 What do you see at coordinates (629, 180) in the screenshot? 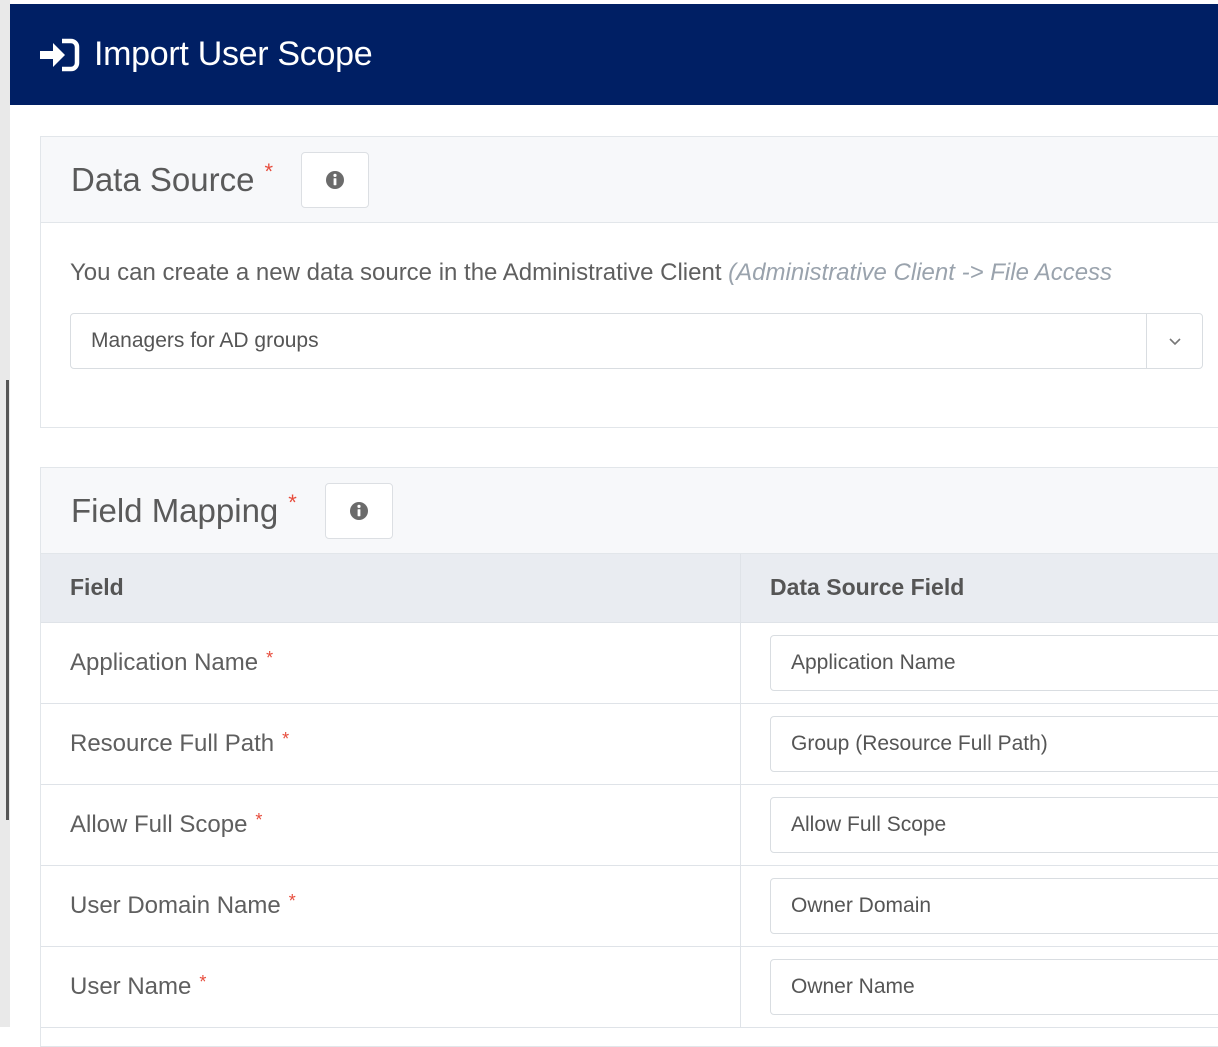
I see `data-source-header: Data Source *` at bounding box center [629, 180].